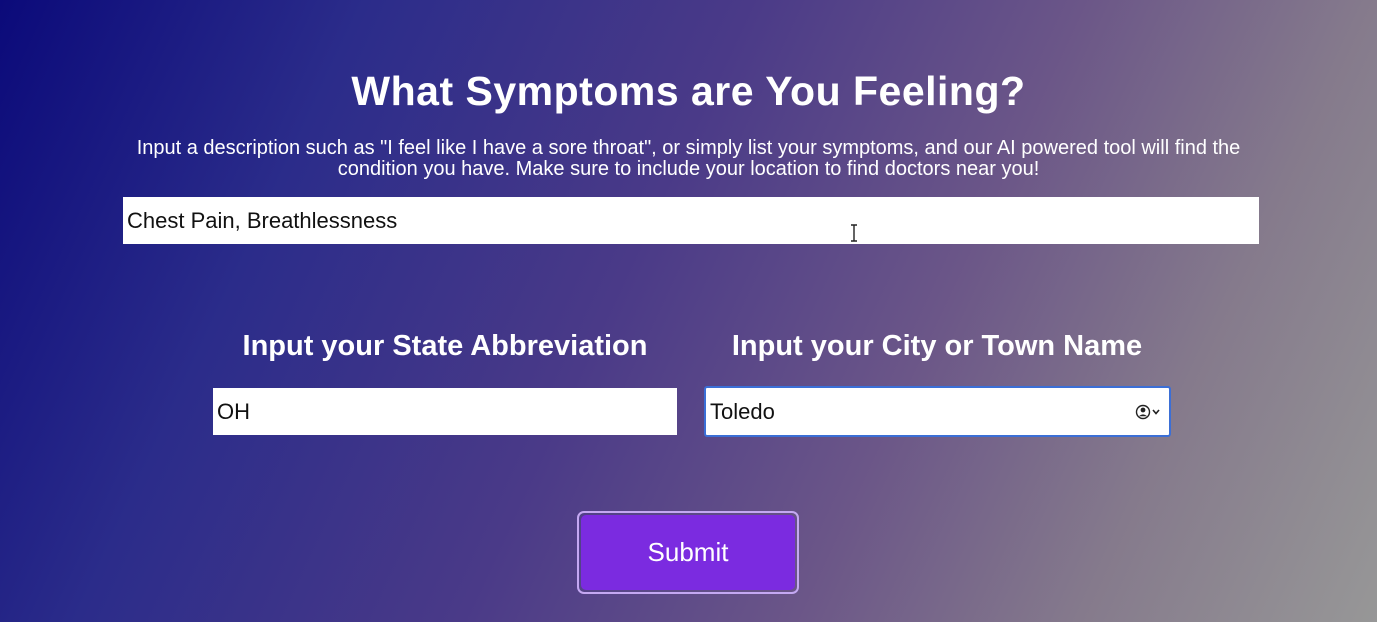  I want to click on state-input, so click(445, 411).